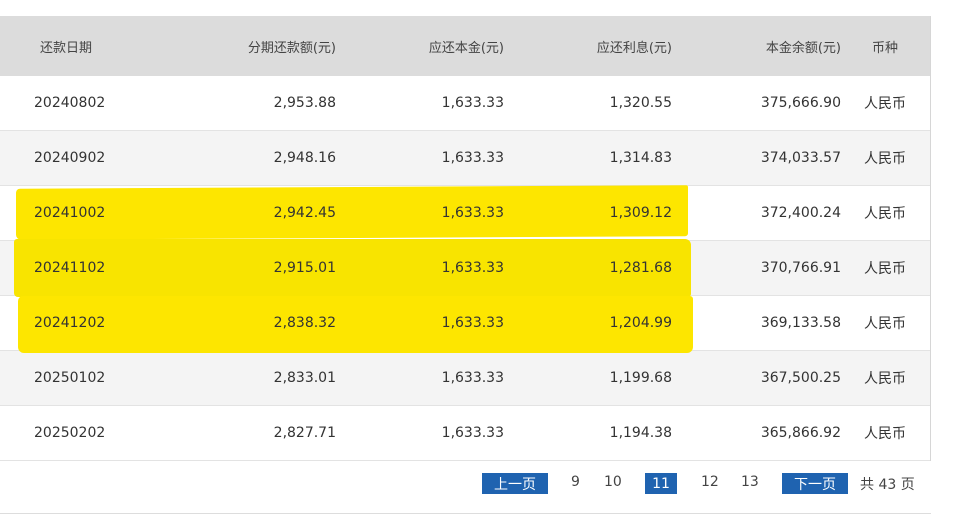 The width and height of the screenshot is (956, 523). Describe the element at coordinates (800, 158) in the screenshot. I see `cell-balance: 374,033.57` at that location.